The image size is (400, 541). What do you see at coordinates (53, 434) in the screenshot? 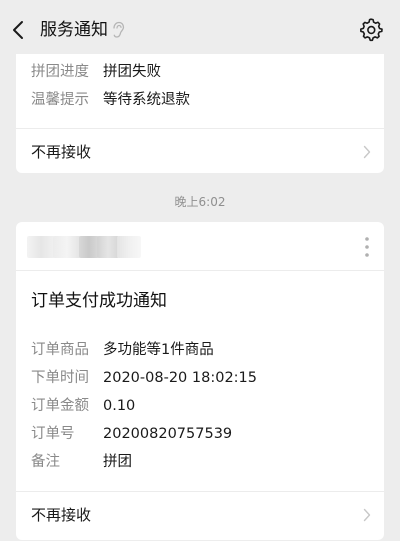
I see `detail-label: 订单号` at bounding box center [53, 434].